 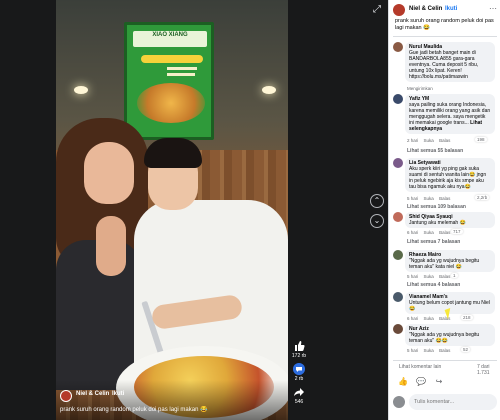 What do you see at coordinates (466, 349) in the screenshot?
I see `reaction-count: 52` at bounding box center [466, 349].